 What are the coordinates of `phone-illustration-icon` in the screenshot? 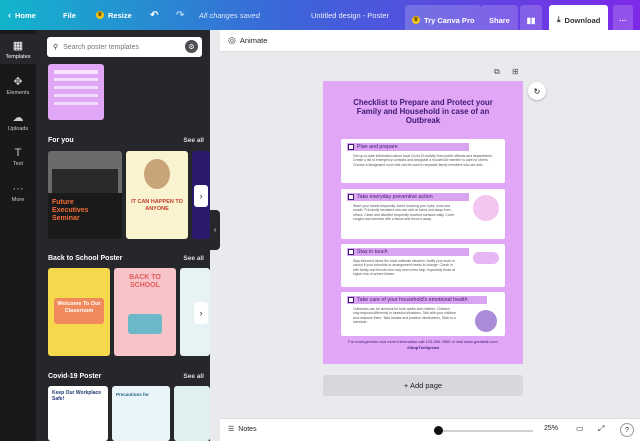 It's located at (486, 258).